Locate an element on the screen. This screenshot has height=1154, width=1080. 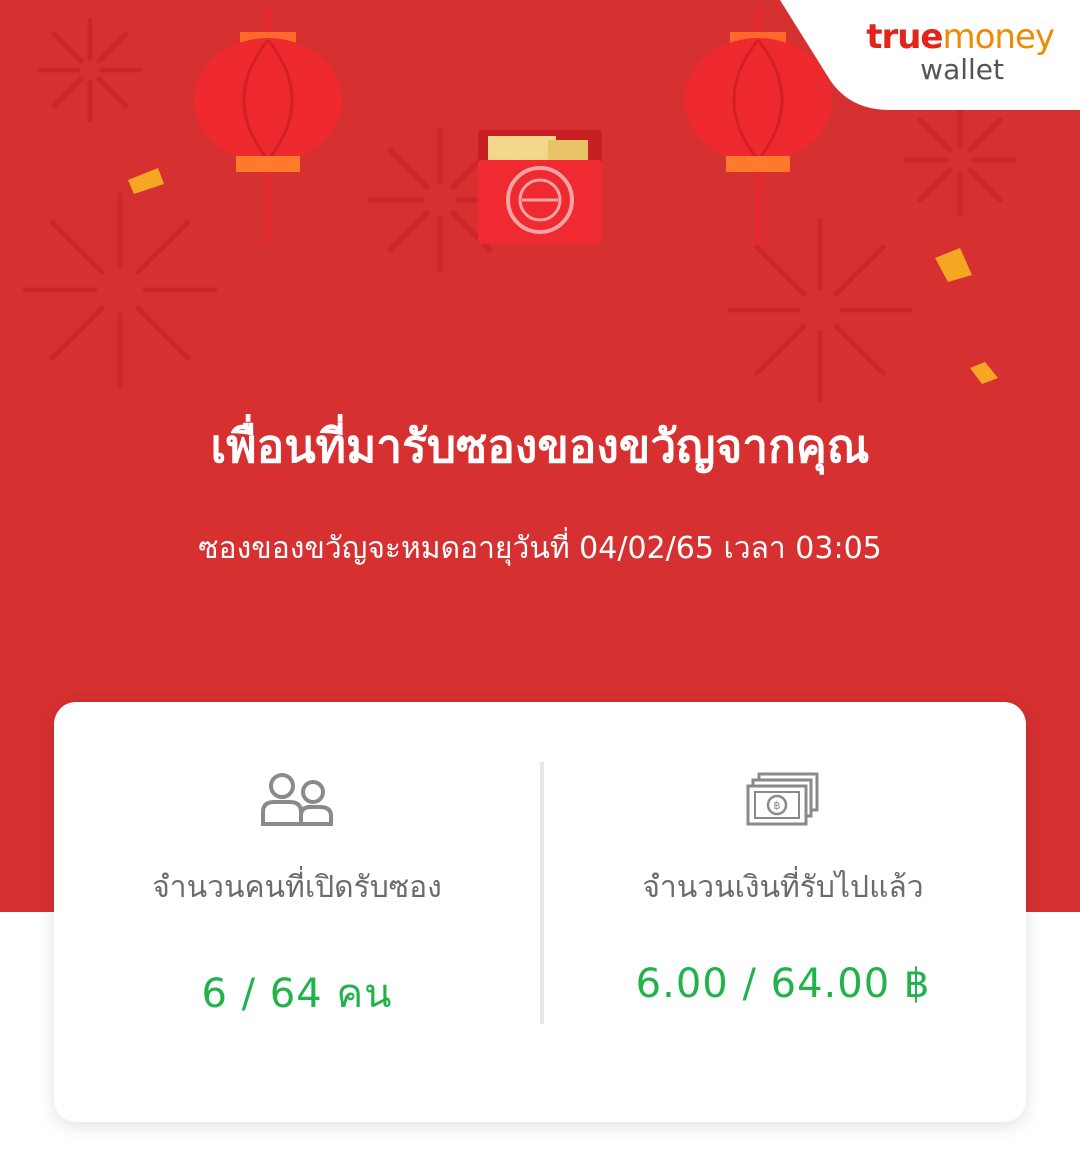
people-value: 6 / 64 คน is located at coordinates (297, 994).